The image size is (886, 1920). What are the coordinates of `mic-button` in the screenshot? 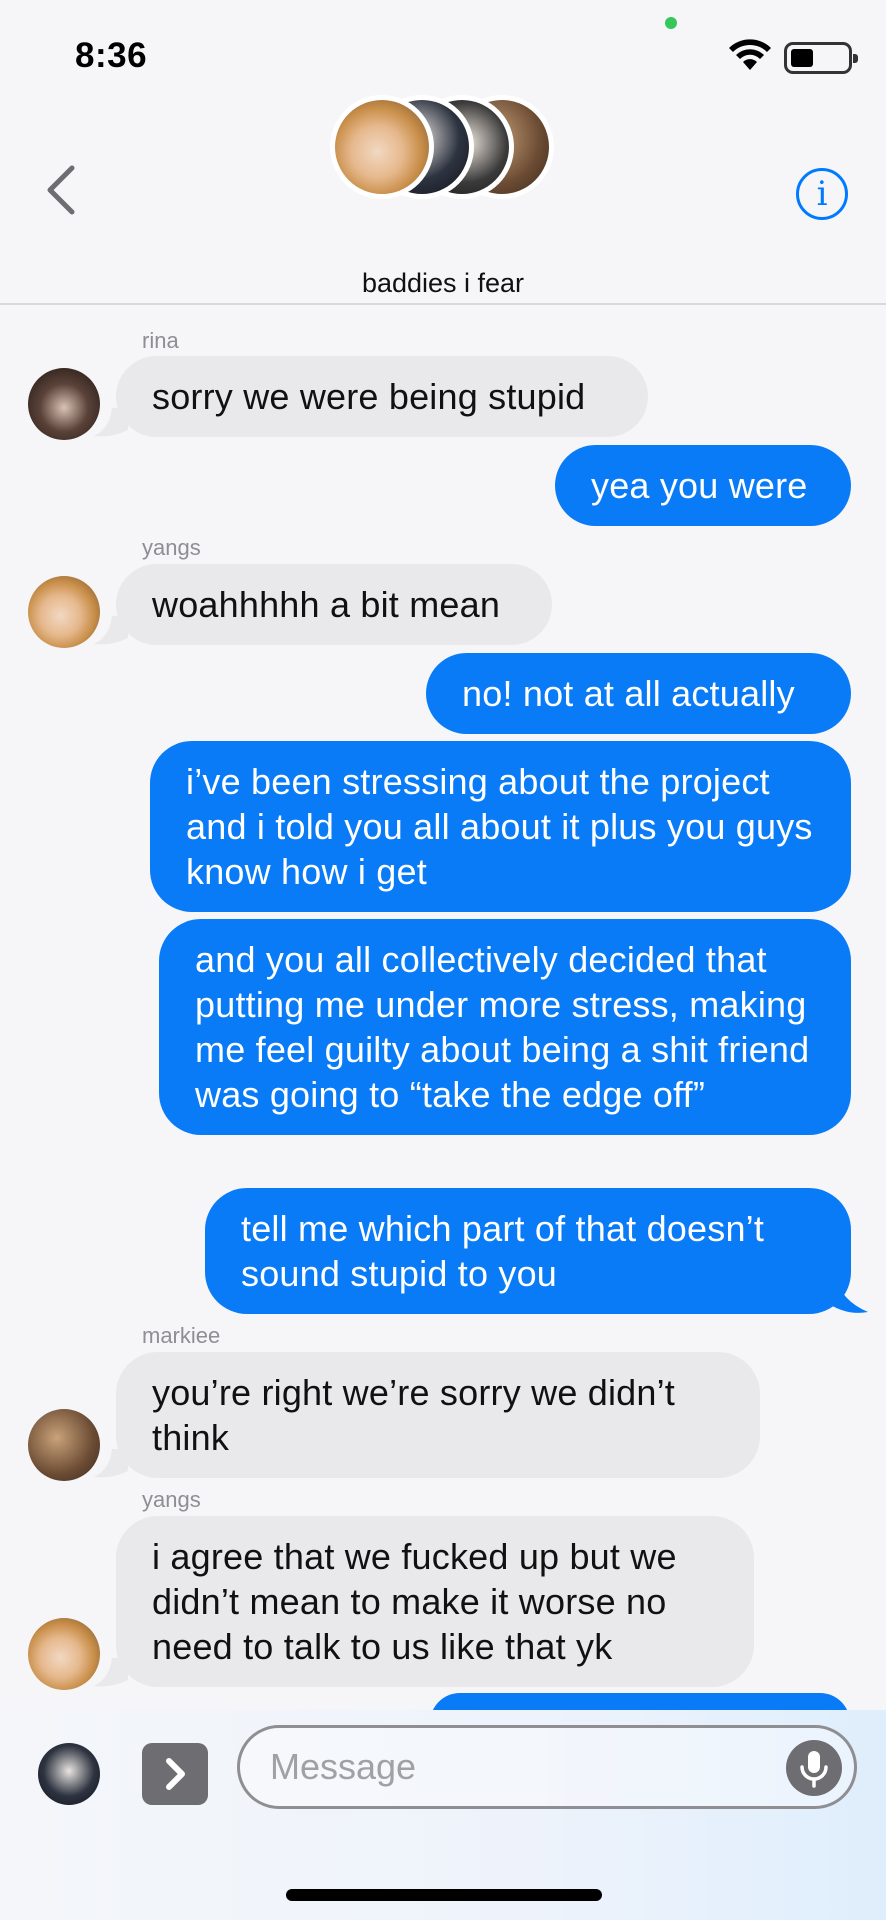 It's located at (814, 1768).